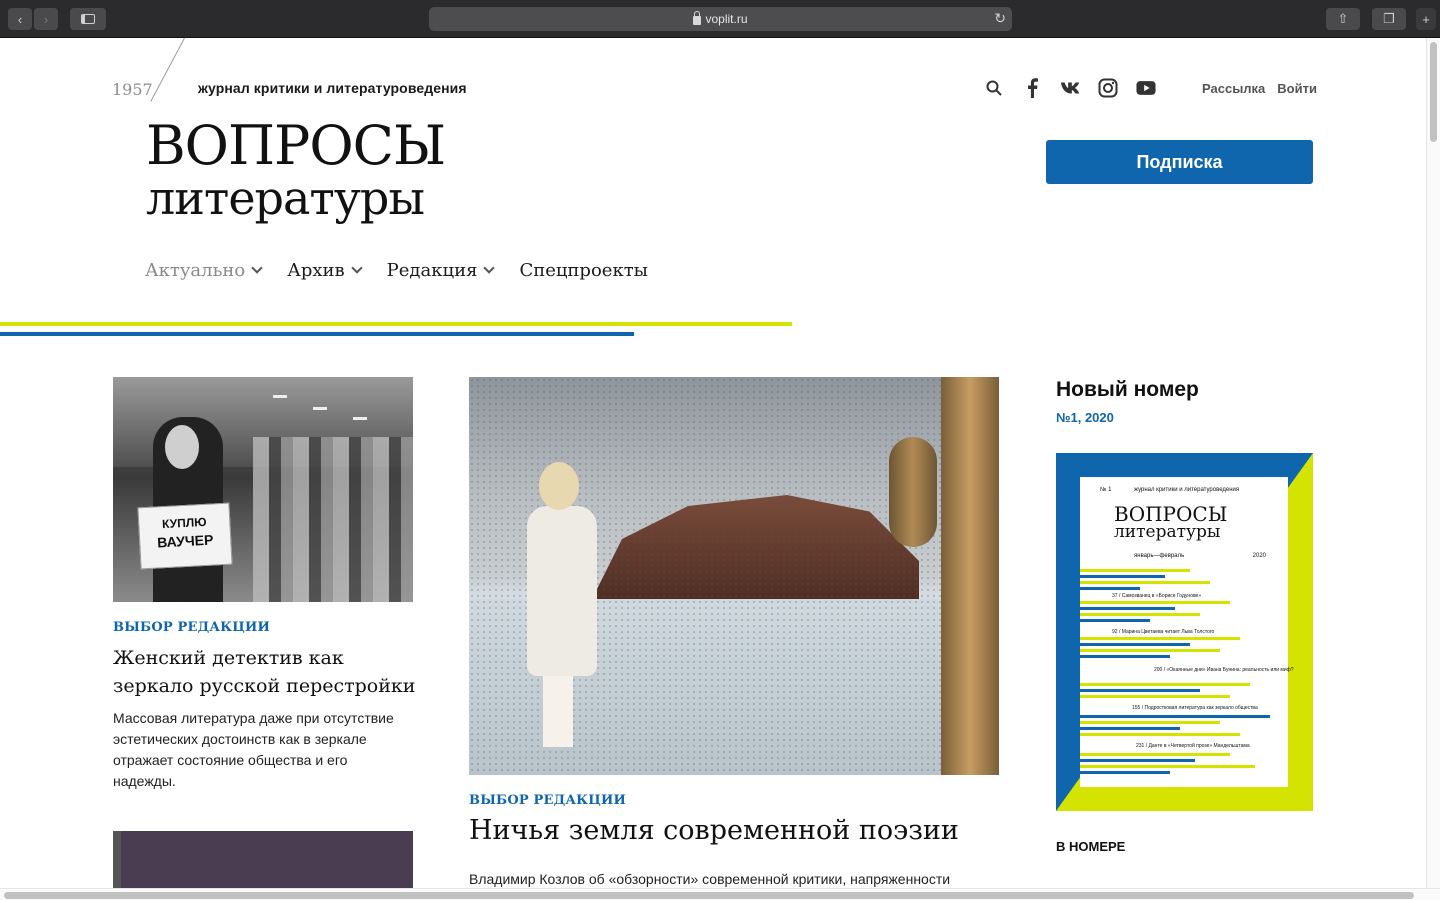  What do you see at coordinates (167, 69) in the screenshot?
I see `logo-divider` at bounding box center [167, 69].